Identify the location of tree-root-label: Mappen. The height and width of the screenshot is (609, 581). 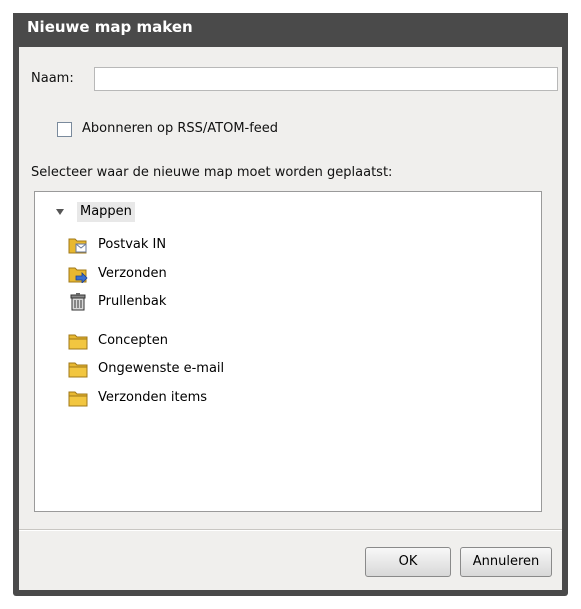
(106, 212).